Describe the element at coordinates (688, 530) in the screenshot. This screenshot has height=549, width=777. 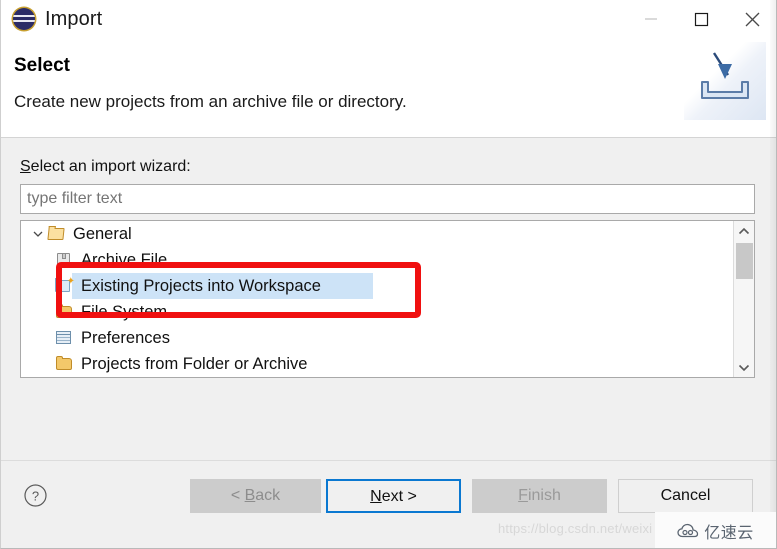
I see `cloud-icon` at that location.